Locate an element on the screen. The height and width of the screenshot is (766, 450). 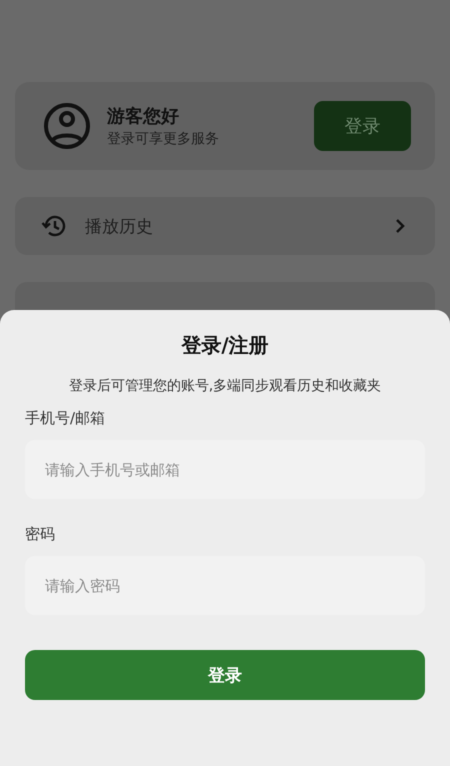
menu-item: 播放历史 is located at coordinates (225, 226).